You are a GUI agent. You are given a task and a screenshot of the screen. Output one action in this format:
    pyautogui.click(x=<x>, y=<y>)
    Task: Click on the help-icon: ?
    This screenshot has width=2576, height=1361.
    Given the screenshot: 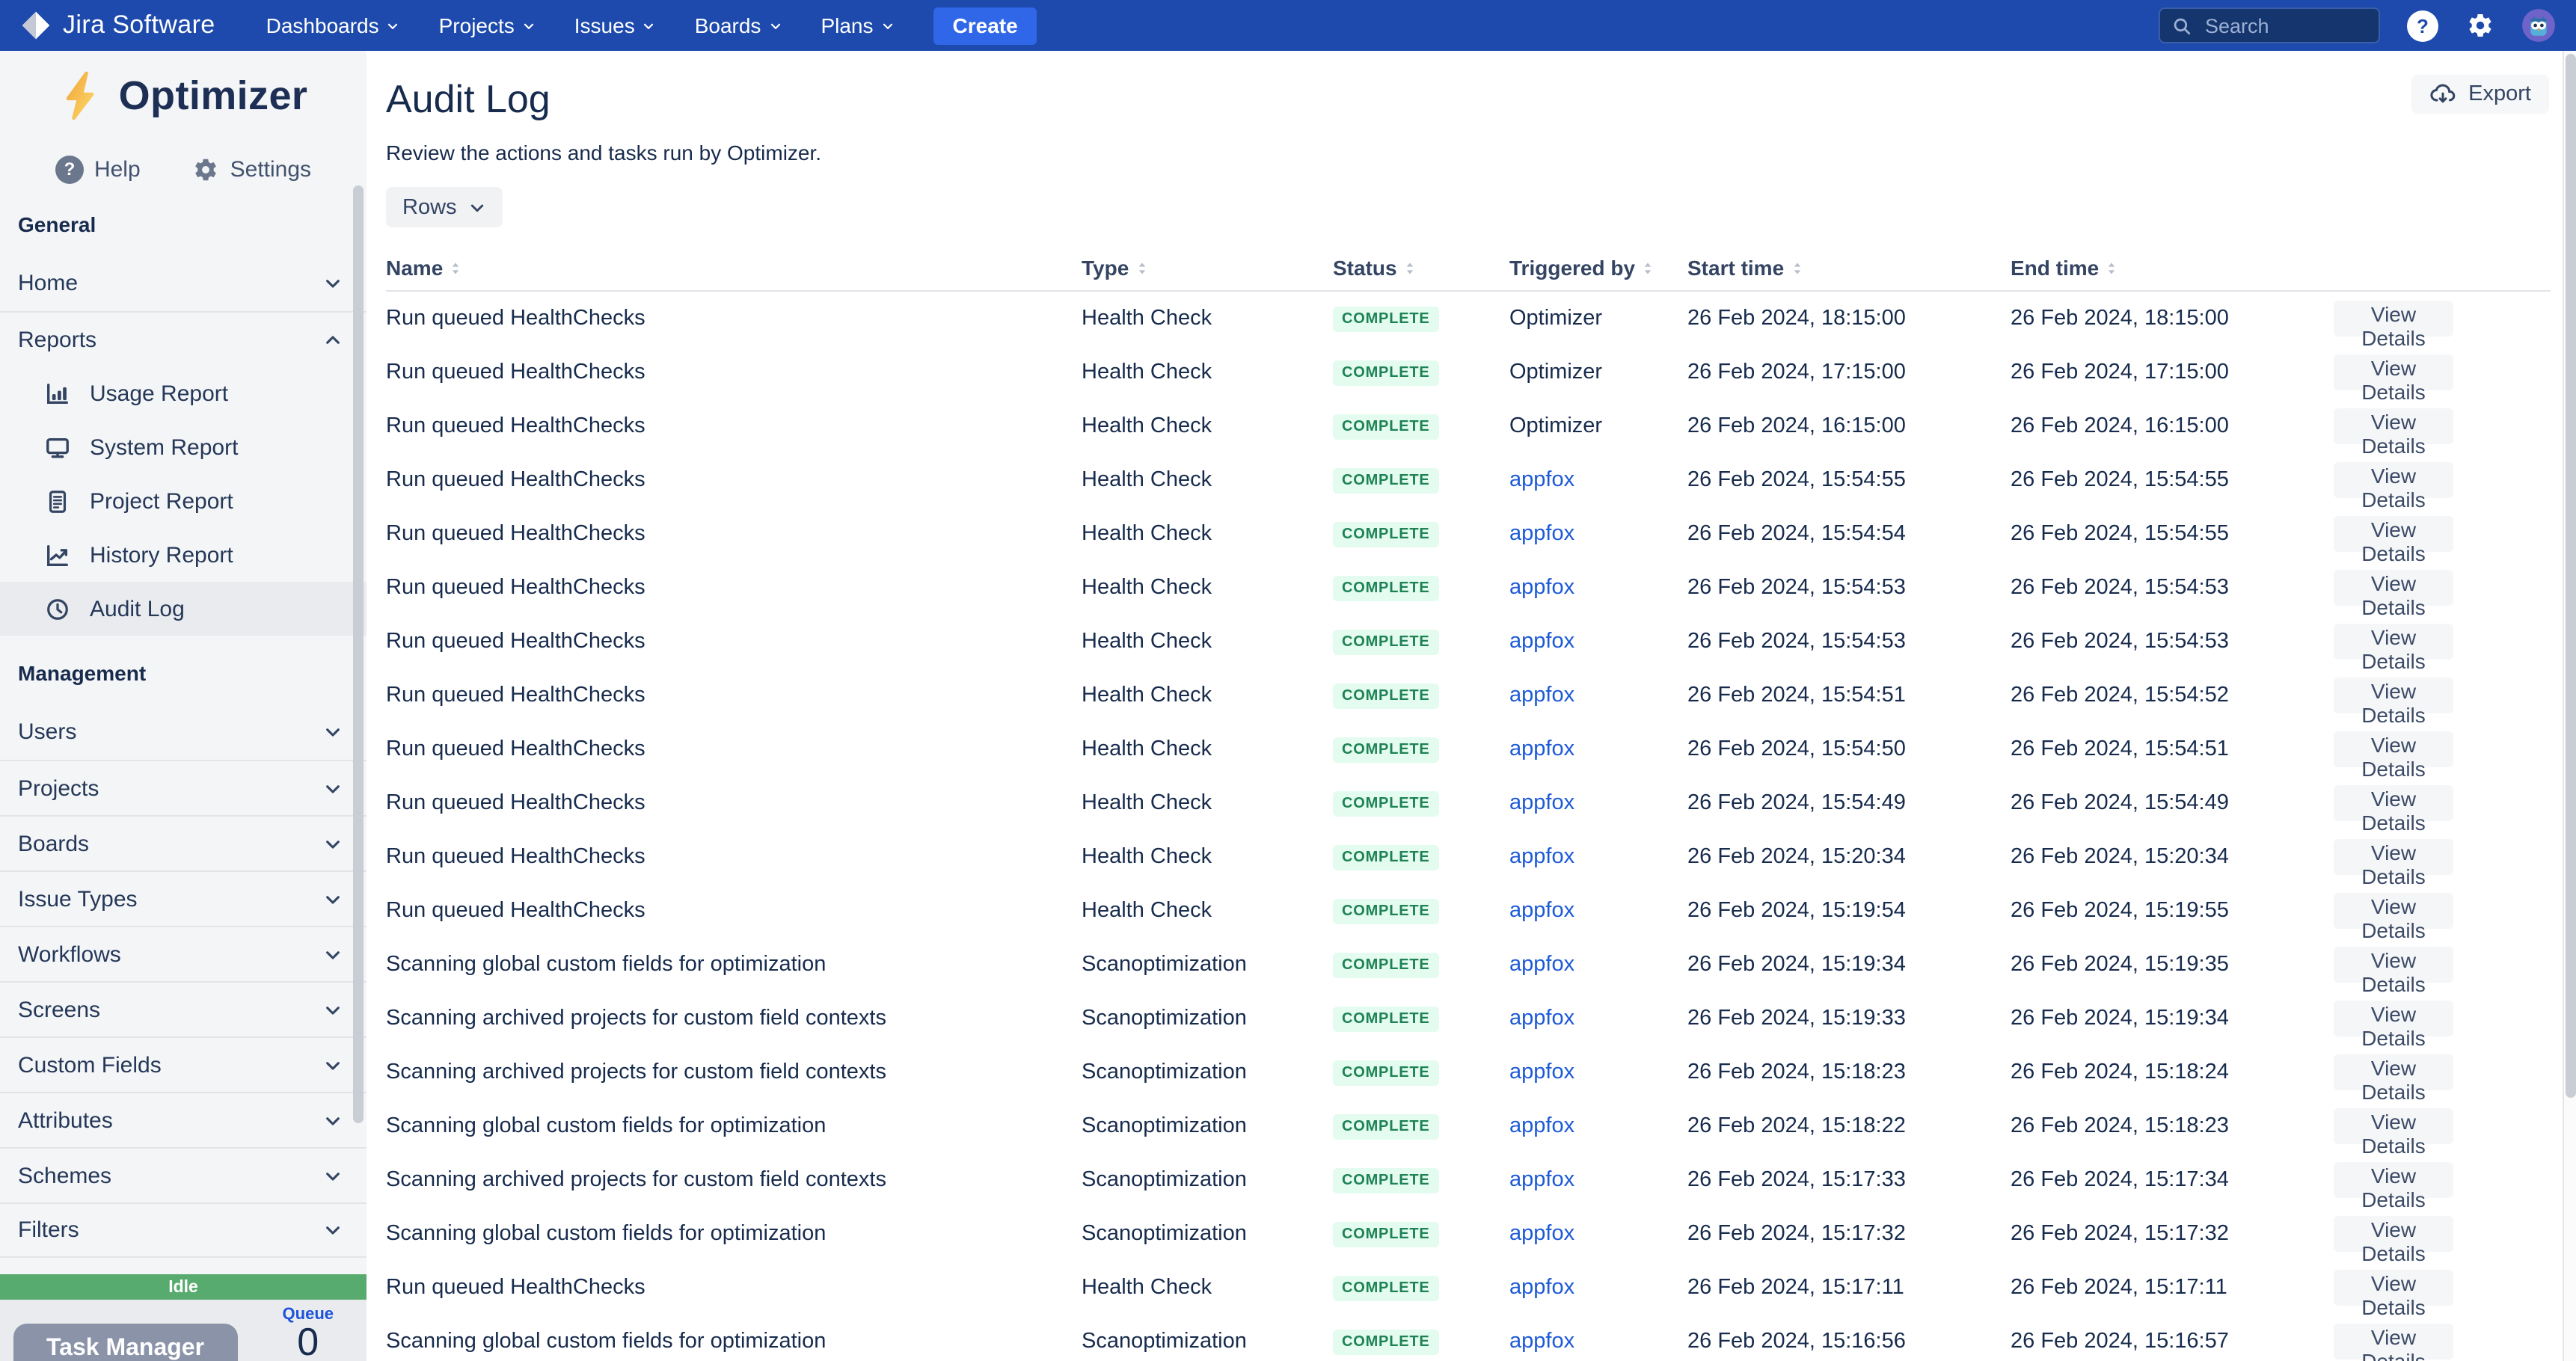 What is the action you would take?
    pyautogui.click(x=2422, y=25)
    